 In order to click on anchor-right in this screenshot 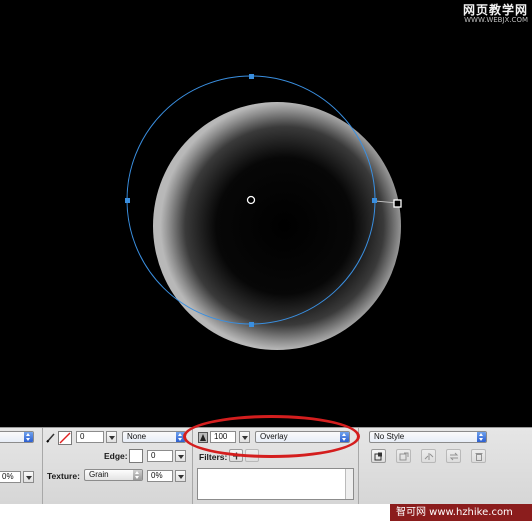, I will do `click(374, 200)`.